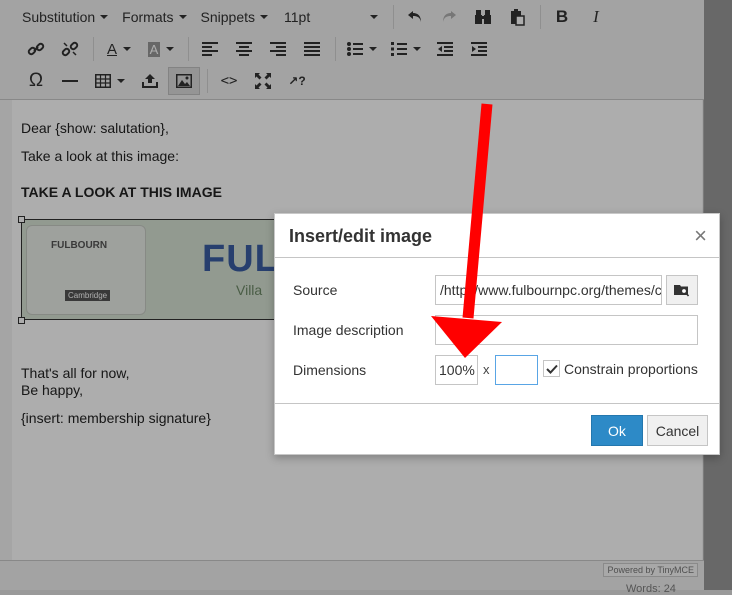 The height and width of the screenshot is (595, 732). I want to click on dimension-separator: x, so click(486, 369).